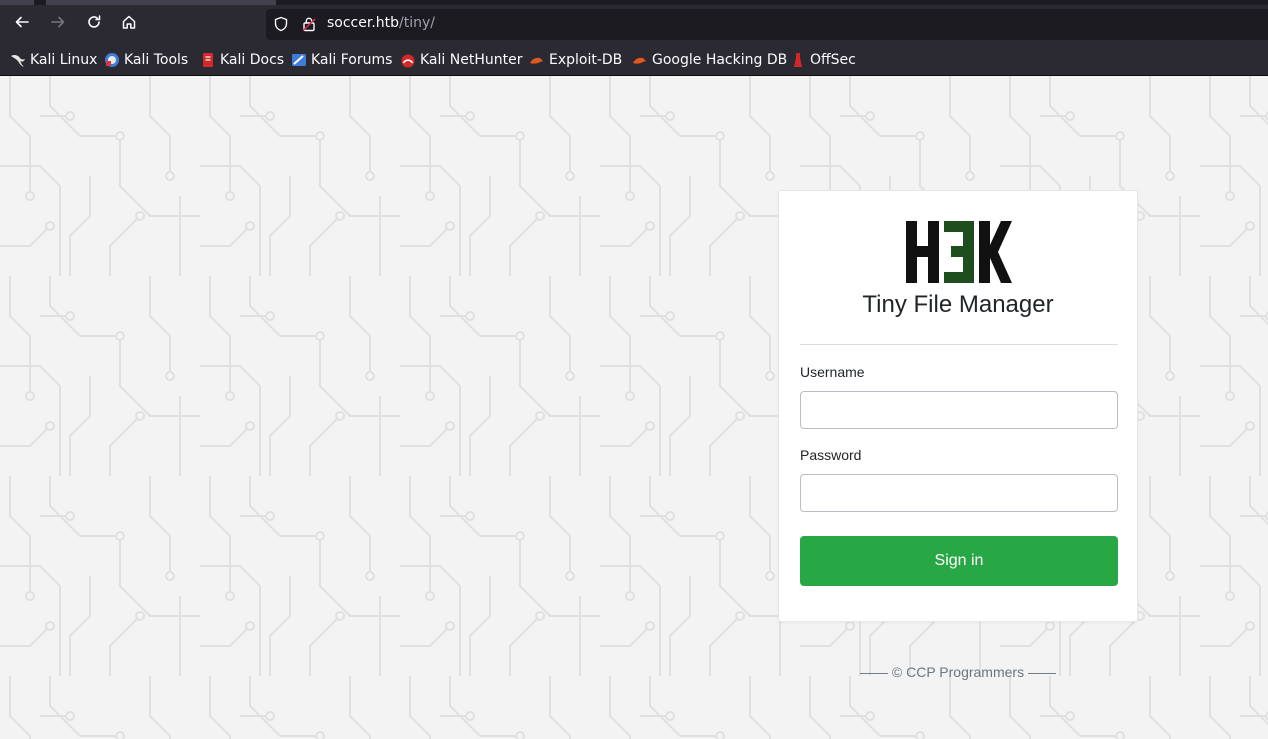 The width and height of the screenshot is (1268, 739). What do you see at coordinates (112, 60) in the screenshot?
I see `kali-tools-icon` at bounding box center [112, 60].